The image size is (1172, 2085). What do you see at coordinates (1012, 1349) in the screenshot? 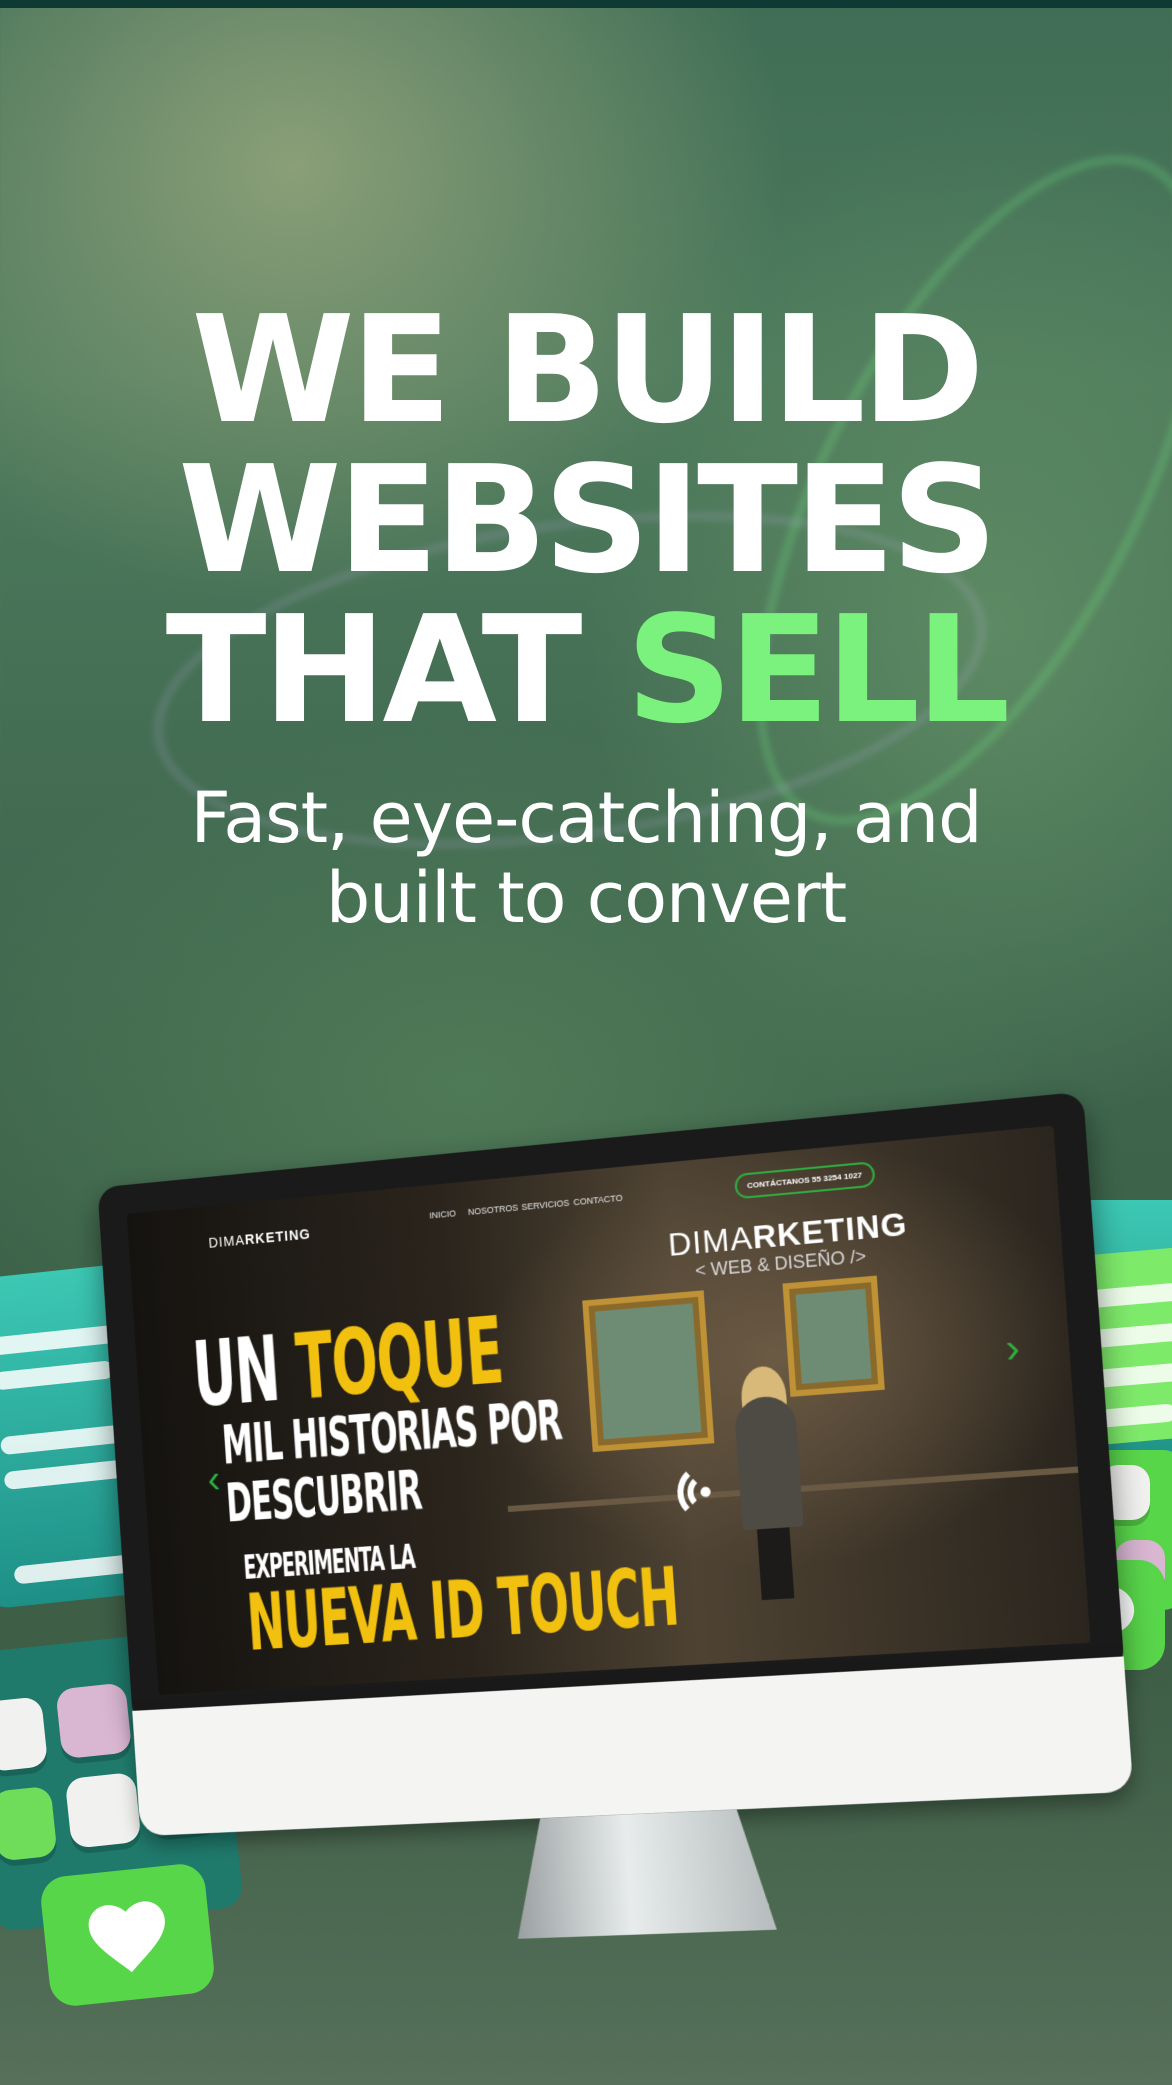
I see `chevron-right-icon: ›` at bounding box center [1012, 1349].